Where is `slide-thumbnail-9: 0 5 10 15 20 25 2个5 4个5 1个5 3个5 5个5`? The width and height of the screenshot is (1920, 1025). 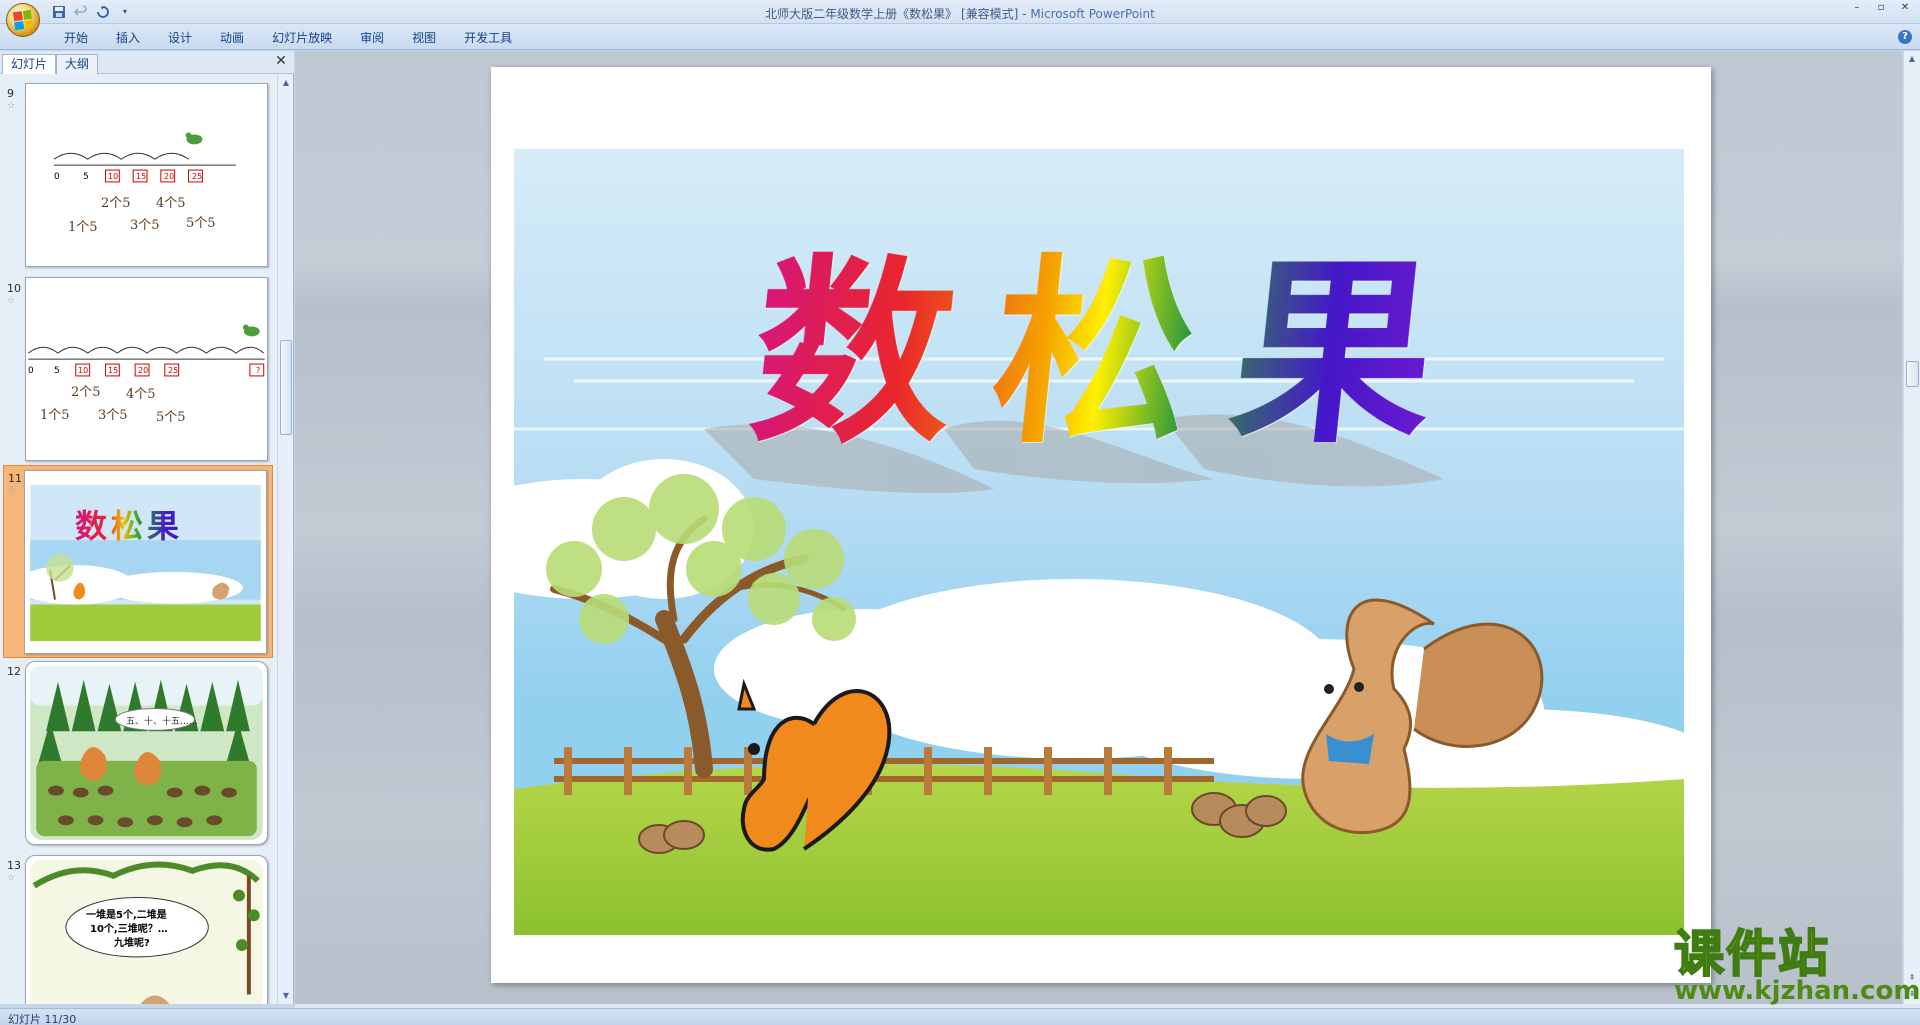 slide-thumbnail-9: 0 5 10 15 20 25 2个5 4个5 1个5 3个5 5个5 is located at coordinates (146, 175).